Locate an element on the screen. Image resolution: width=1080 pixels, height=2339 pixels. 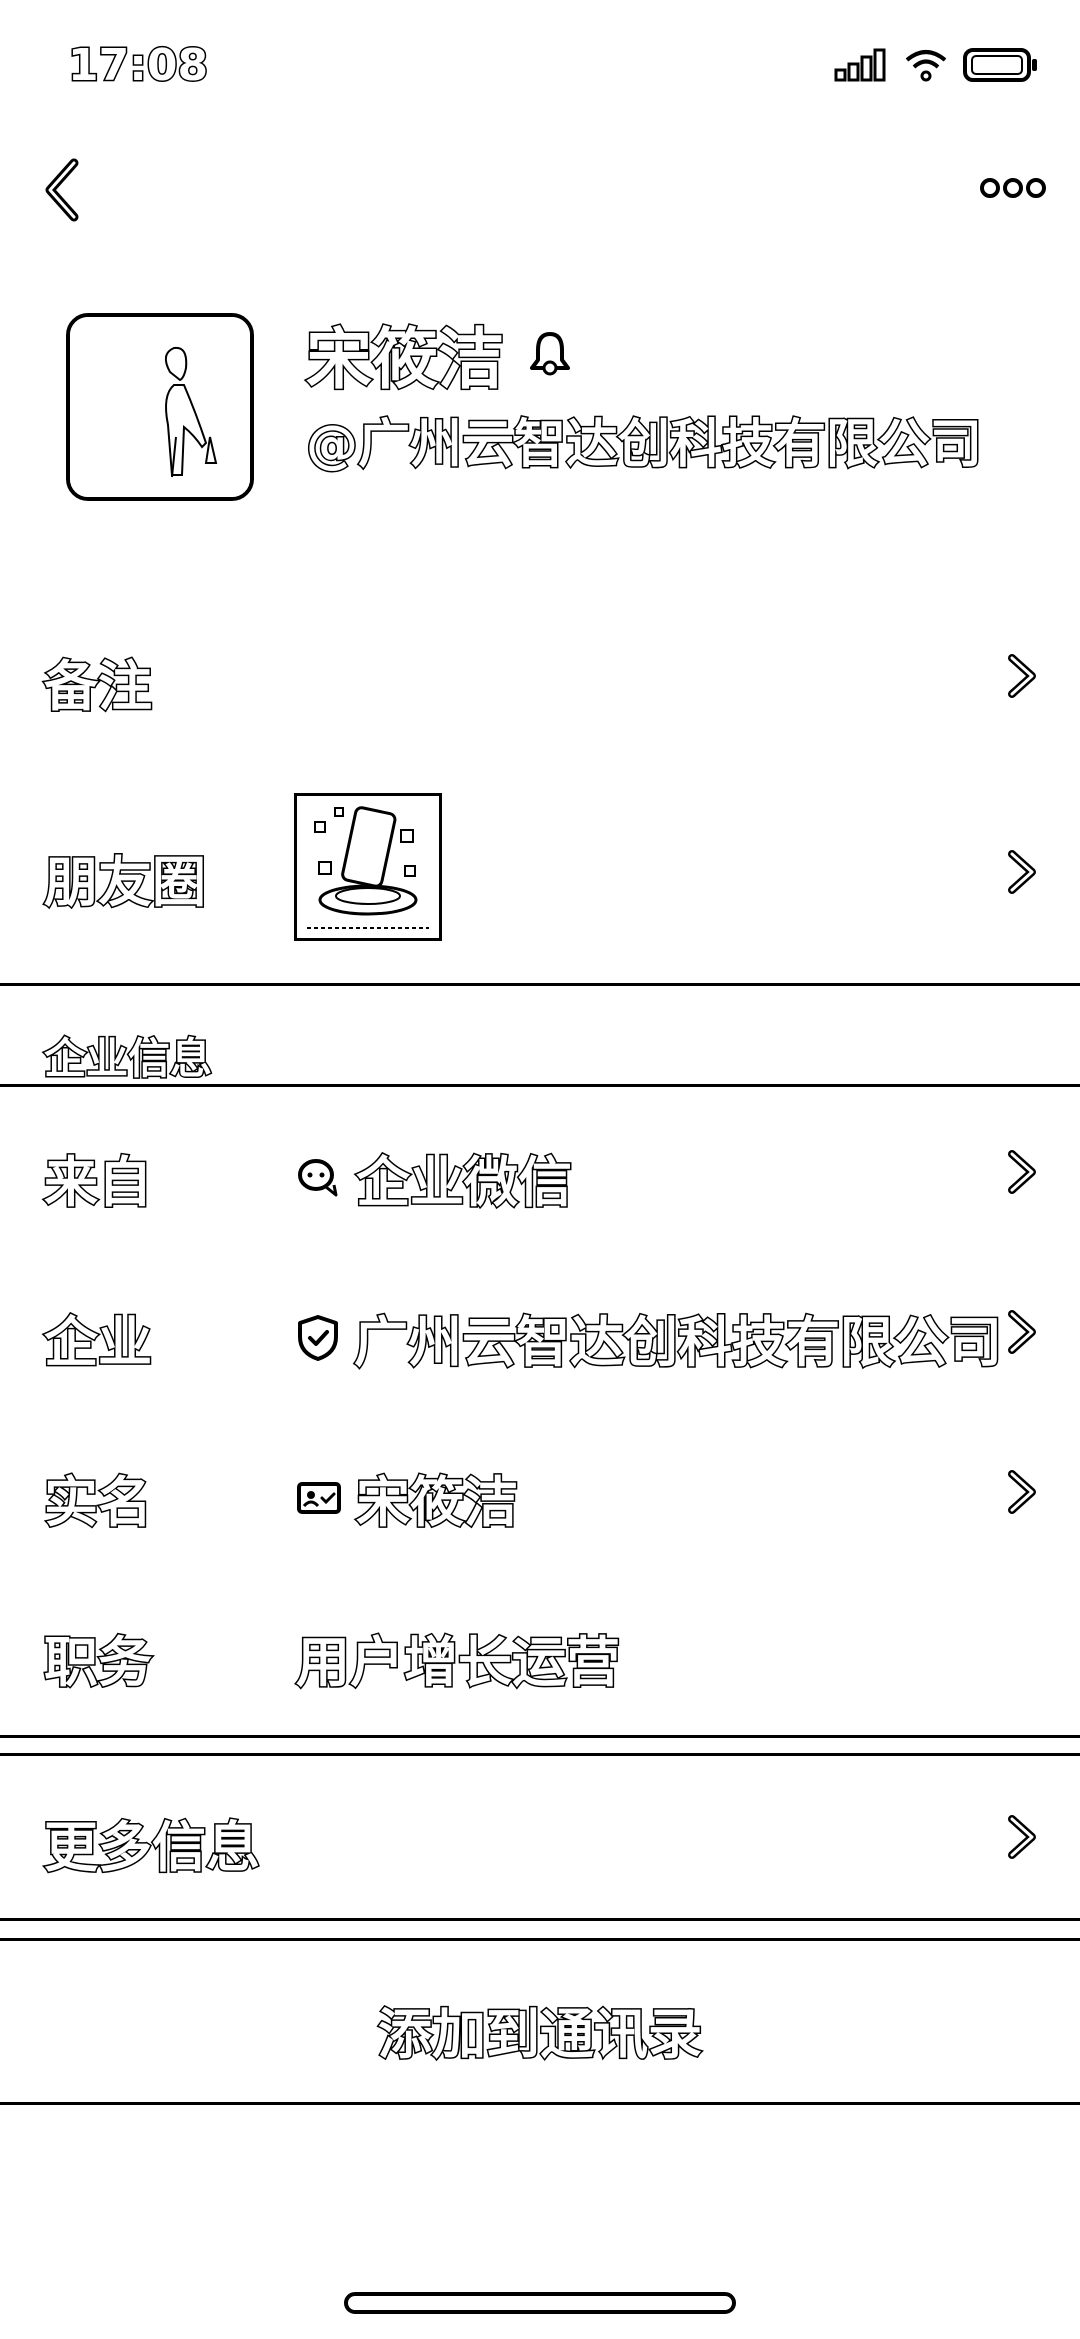
row-position-label: 职务 is located at coordinates (98, 1663).